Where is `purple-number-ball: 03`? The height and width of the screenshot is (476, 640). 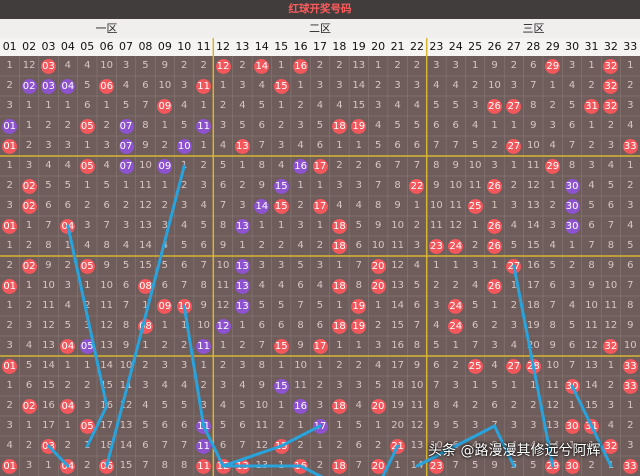 purple-number-ball: 03 is located at coordinates (48, 86).